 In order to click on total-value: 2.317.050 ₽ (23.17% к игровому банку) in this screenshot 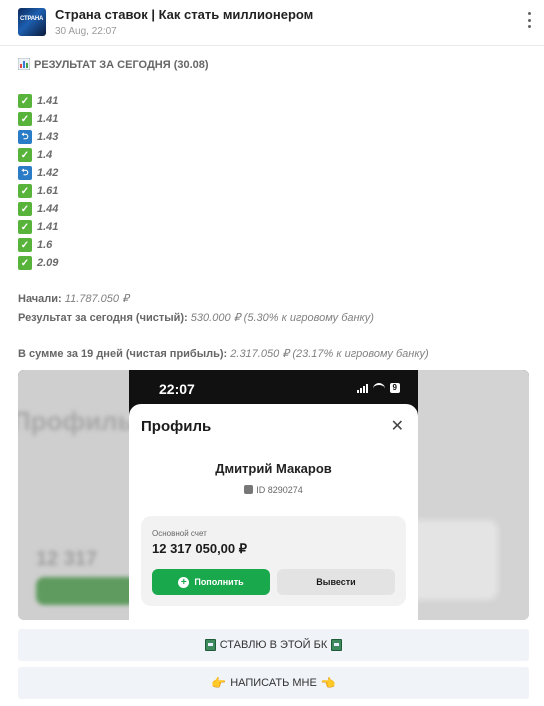, I will do `click(329, 354)`.